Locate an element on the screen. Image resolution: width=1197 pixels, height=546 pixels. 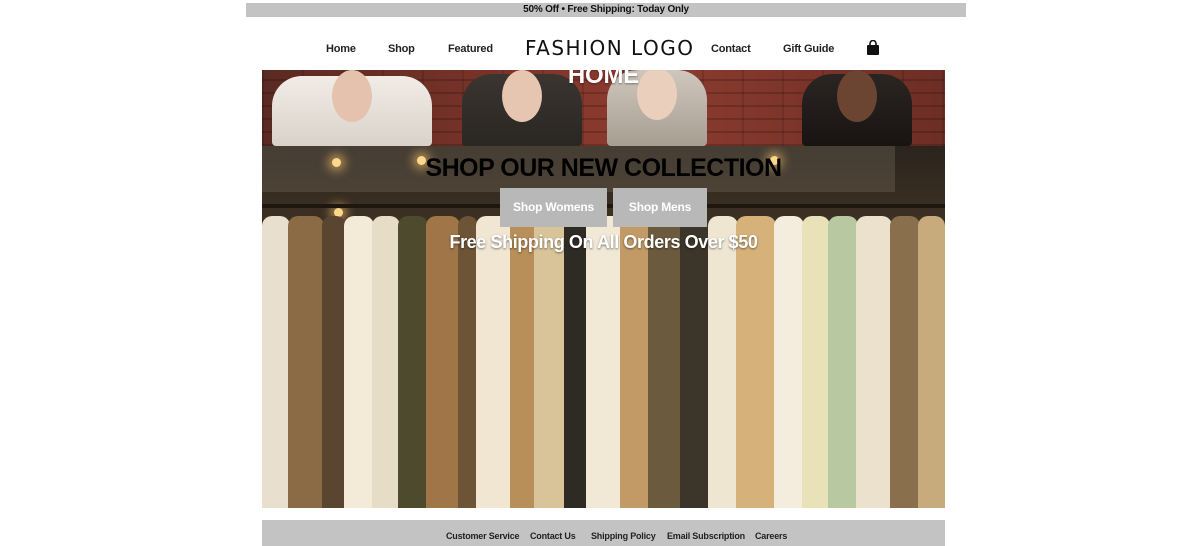
shop-mens-button: Shop Mens is located at coordinates (660, 207).